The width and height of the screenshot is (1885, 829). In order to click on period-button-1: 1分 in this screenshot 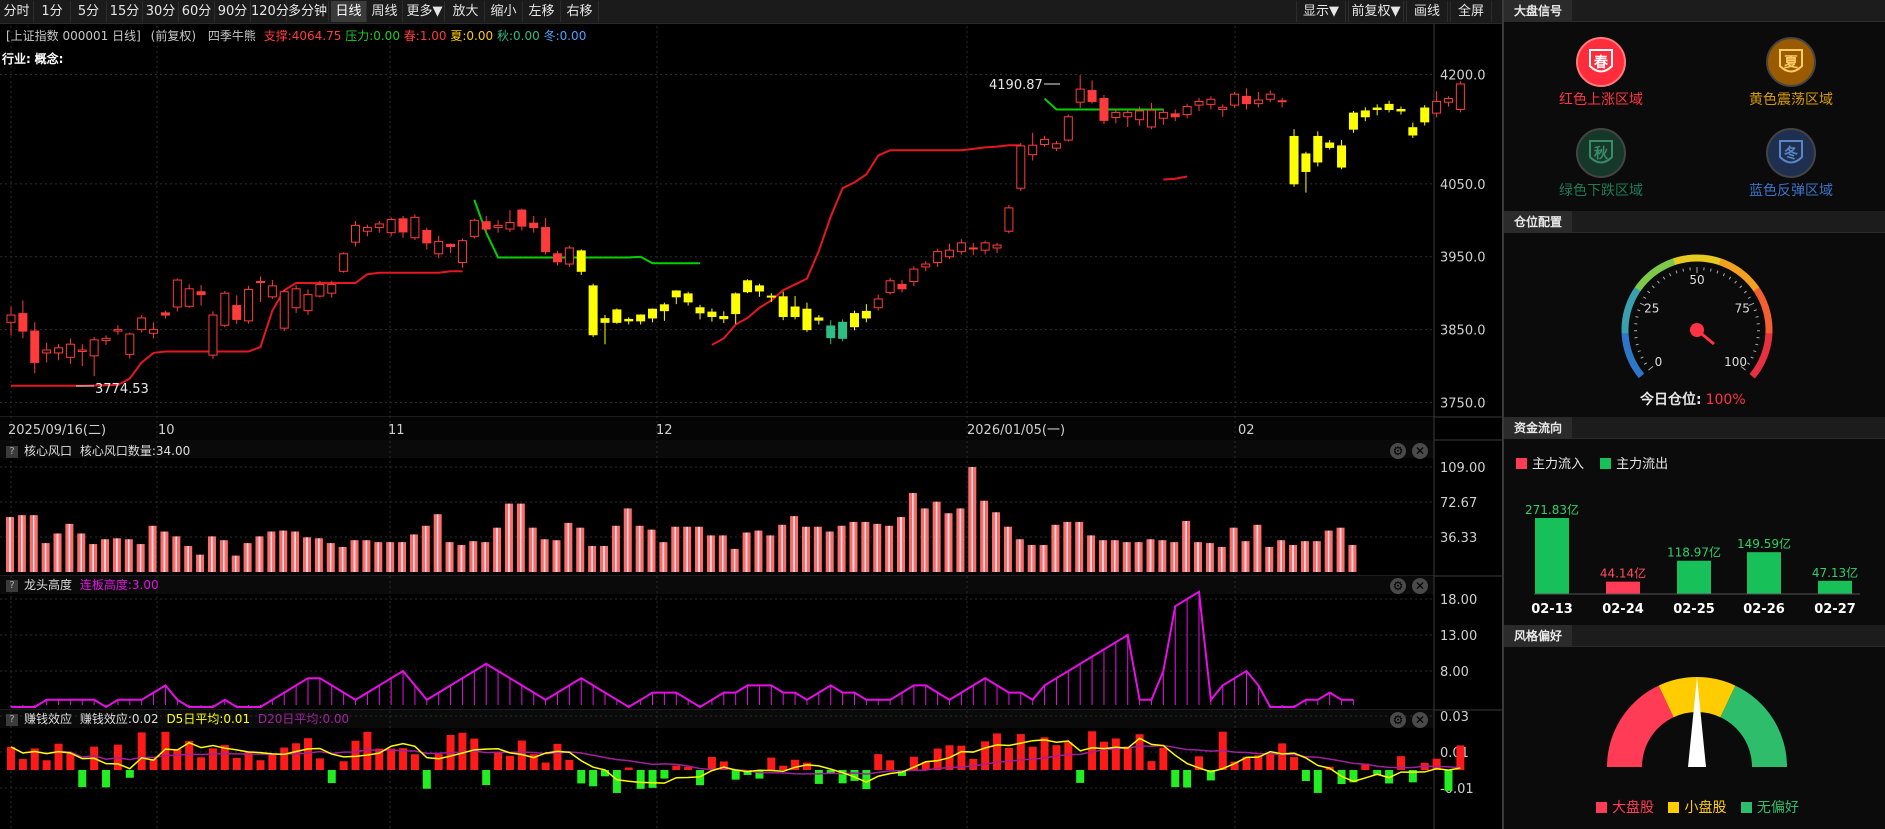, I will do `click(52, 11)`.